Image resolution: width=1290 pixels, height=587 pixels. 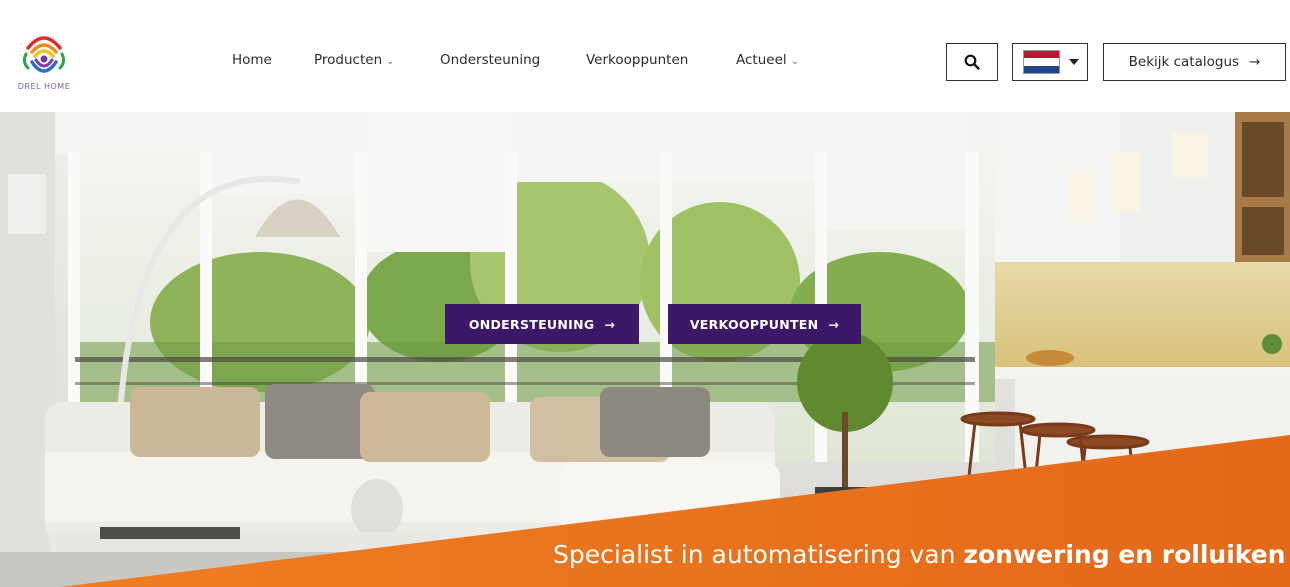 I want to click on nav-item-producten: Producten ⌄, so click(x=354, y=60).